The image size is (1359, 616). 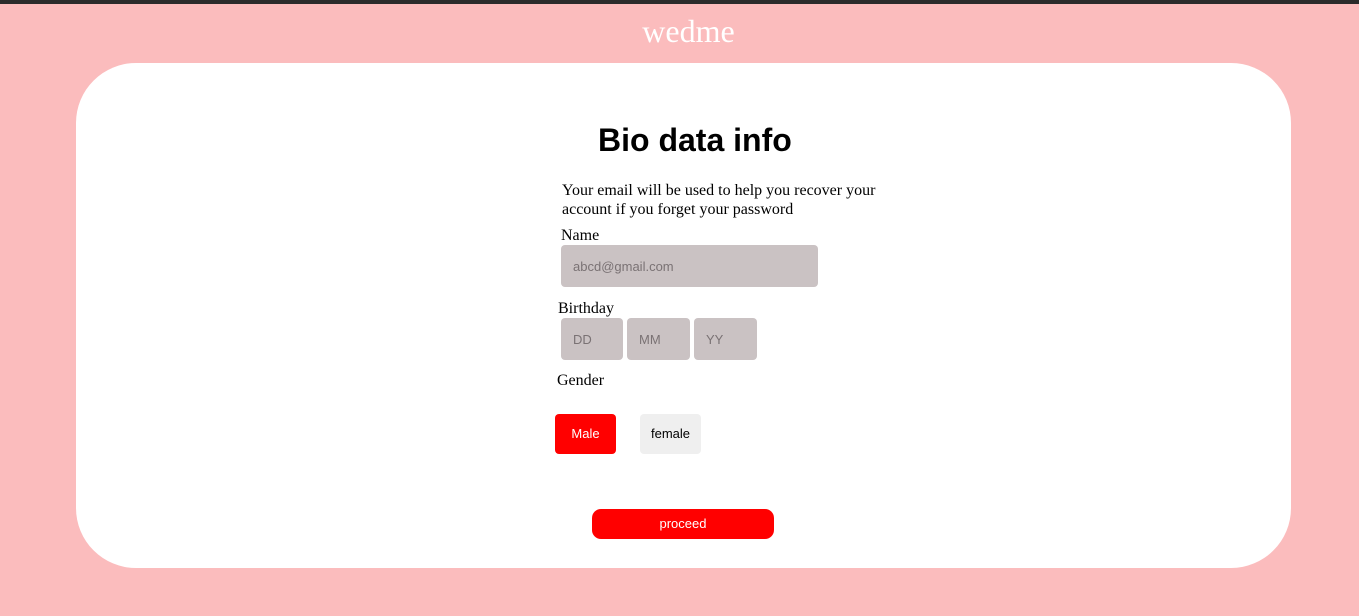 What do you see at coordinates (679, 2) in the screenshot?
I see `top-bar` at bounding box center [679, 2].